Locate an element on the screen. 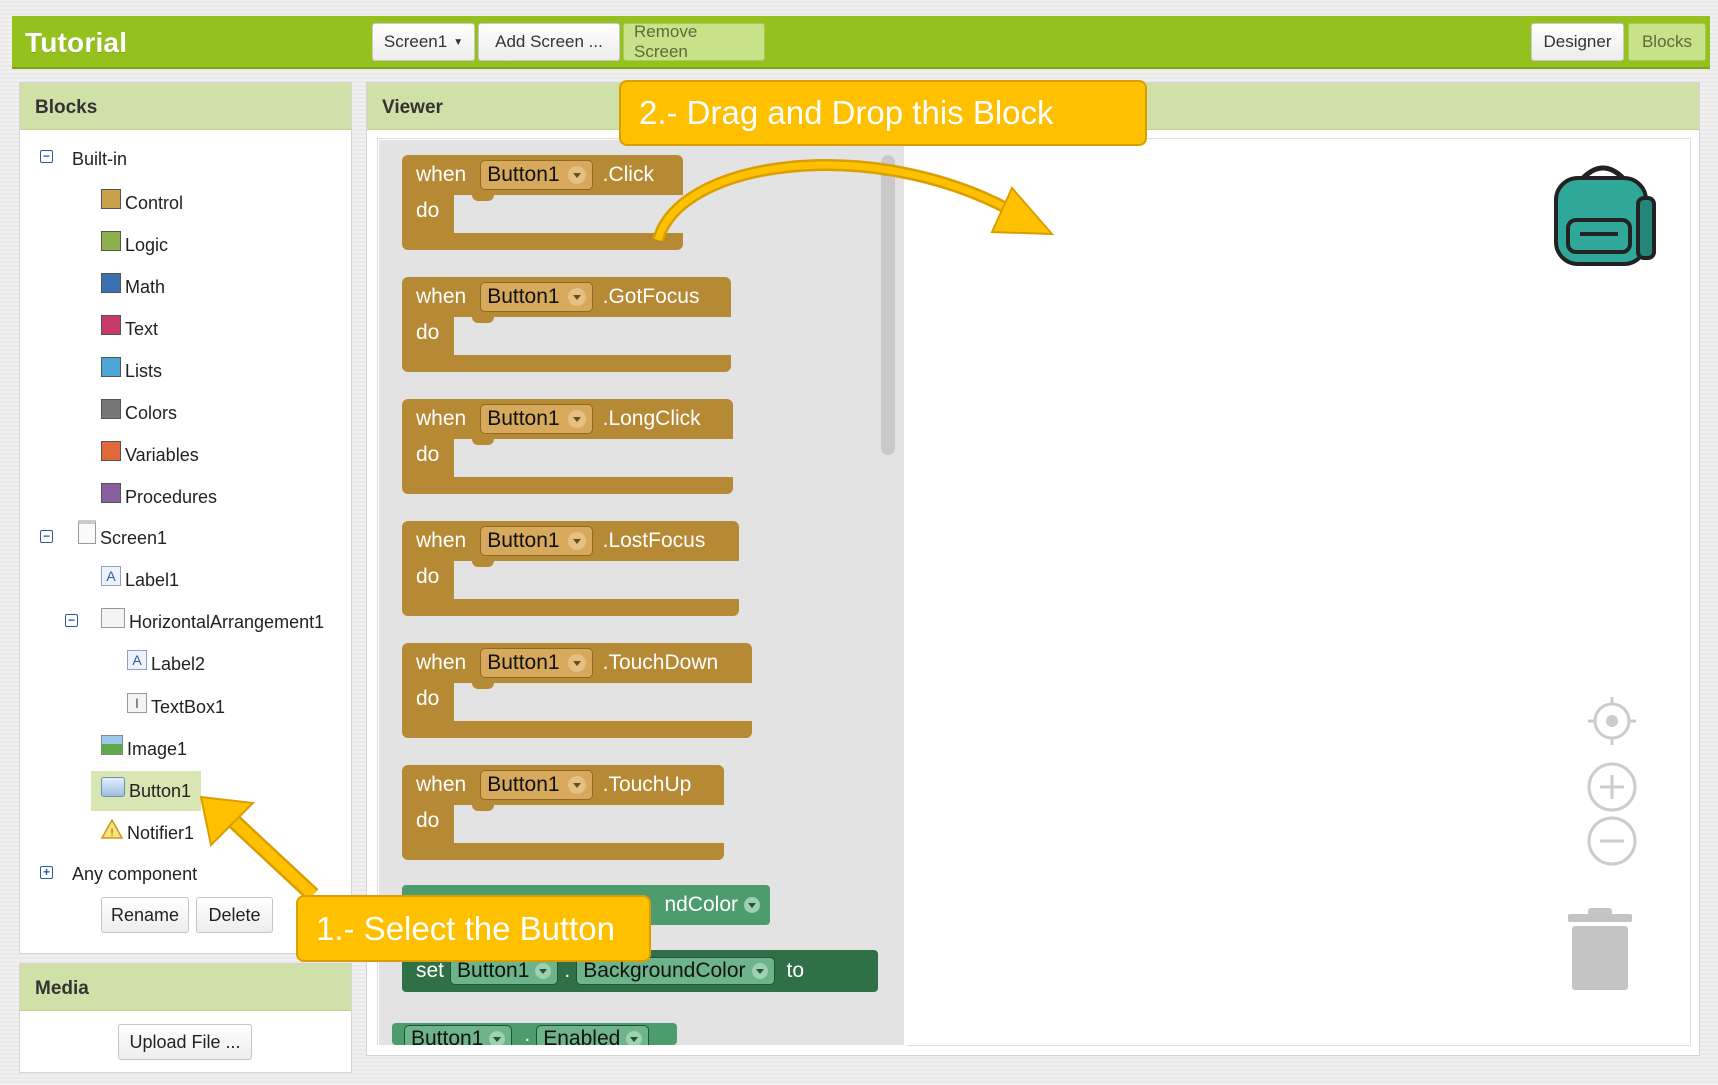 The width and height of the screenshot is (1718, 1085). enabled-getter-block: Button1 . Enabled is located at coordinates (534, 1034).